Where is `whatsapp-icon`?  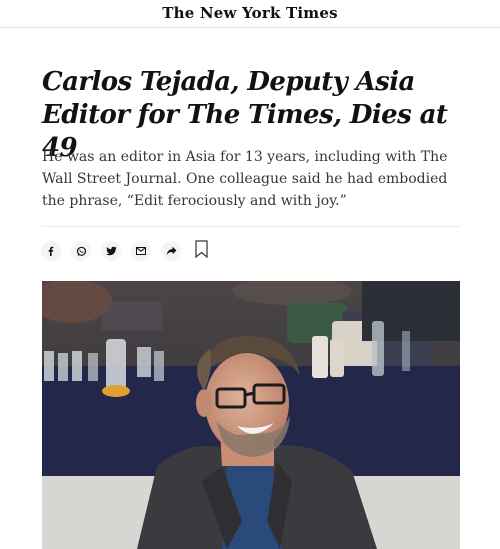 whatsapp-icon is located at coordinates (81, 251).